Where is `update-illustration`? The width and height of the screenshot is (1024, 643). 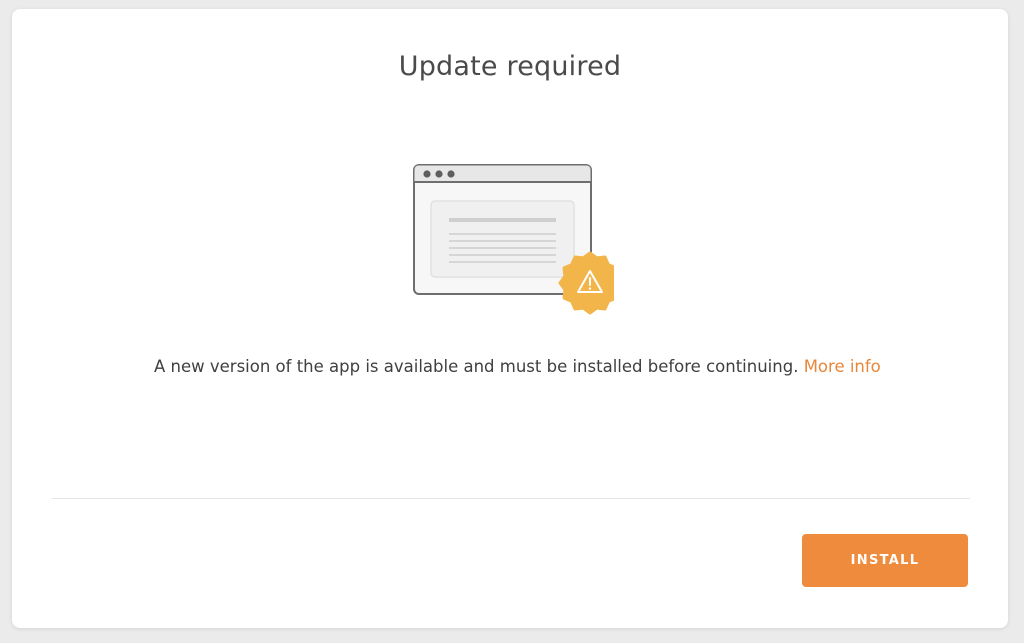
update-illustration is located at coordinates (513, 239).